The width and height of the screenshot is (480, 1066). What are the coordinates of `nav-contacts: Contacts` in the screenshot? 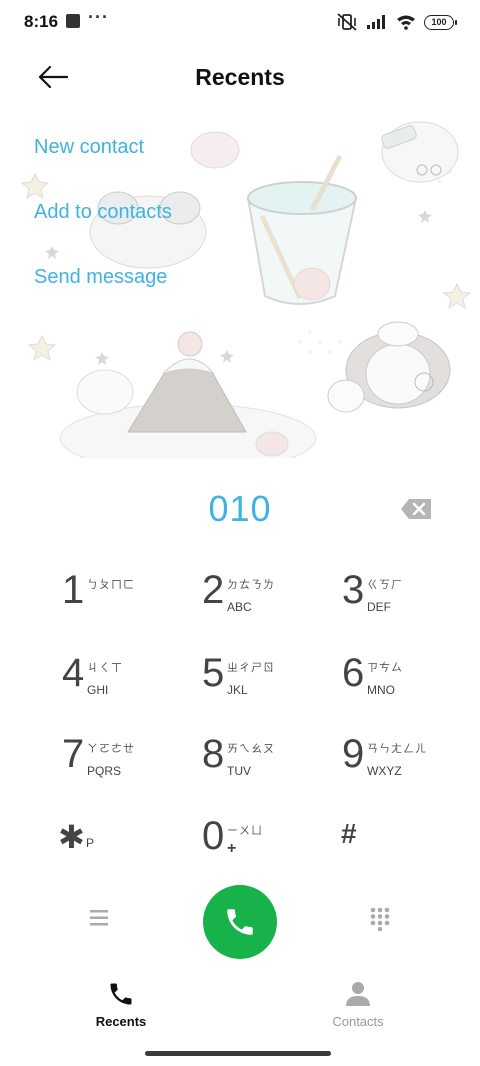 It's located at (358, 1004).